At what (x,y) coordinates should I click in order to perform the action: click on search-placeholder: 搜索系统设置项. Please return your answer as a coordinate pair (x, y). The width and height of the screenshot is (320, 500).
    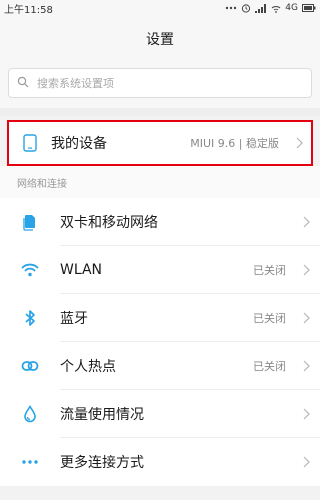
    Looking at the image, I should click on (75, 83).